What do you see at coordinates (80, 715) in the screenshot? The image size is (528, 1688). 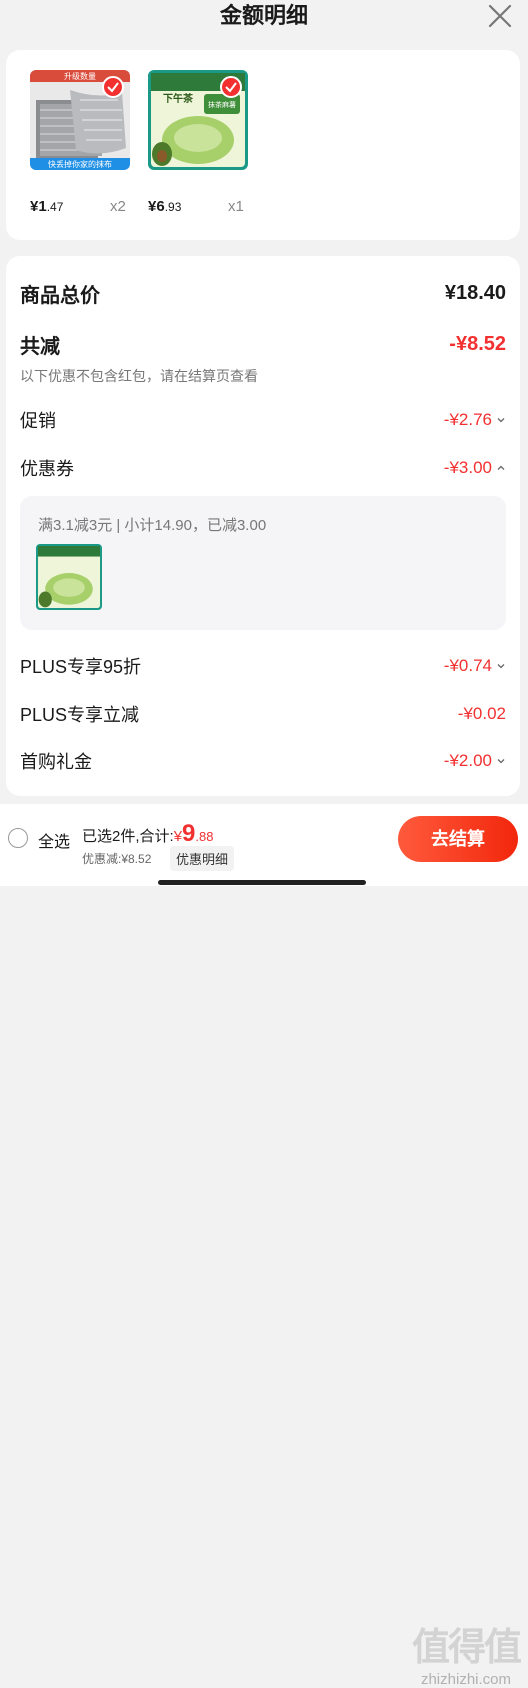 I see `plus-instant-label: PLUS专享立减` at bounding box center [80, 715].